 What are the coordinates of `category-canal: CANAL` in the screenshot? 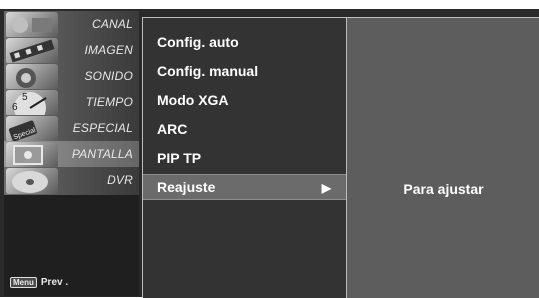 It's located at (71, 25).